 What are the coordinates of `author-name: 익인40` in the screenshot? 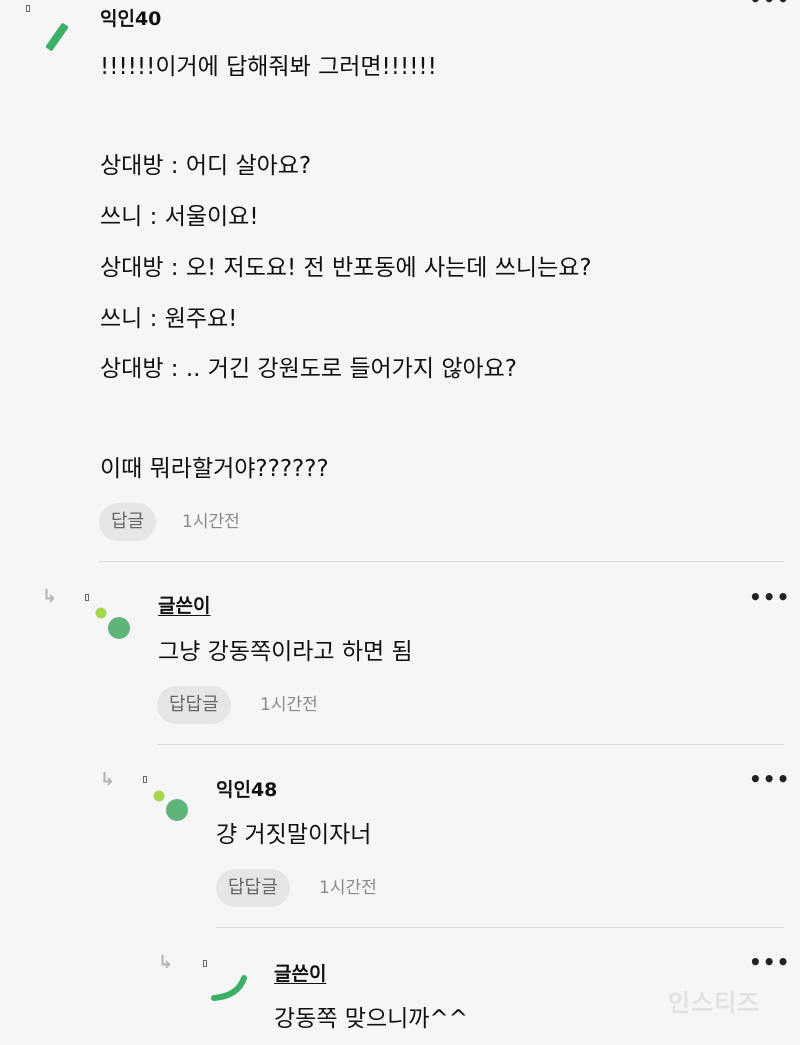 It's located at (130, 17).